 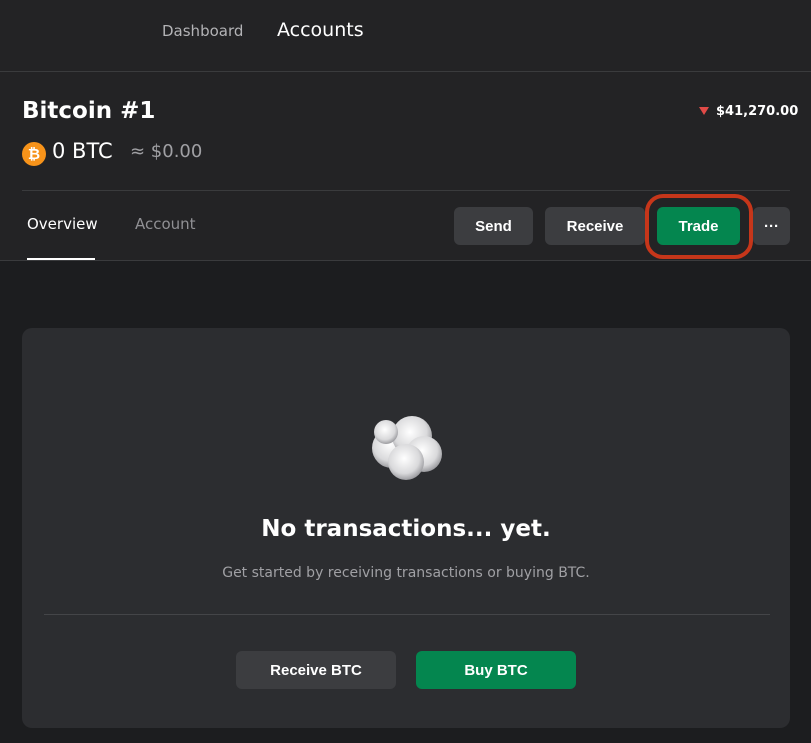 What do you see at coordinates (407, 614) in the screenshot?
I see `card-divider` at bounding box center [407, 614].